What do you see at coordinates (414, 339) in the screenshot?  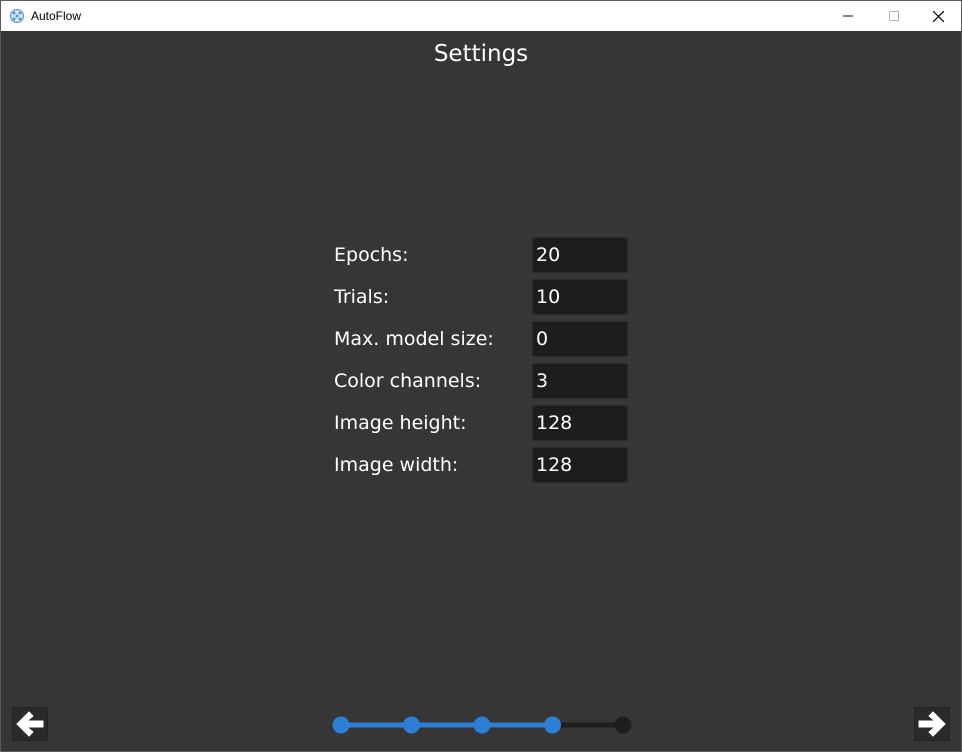 I see `max-model-size-label: Max. model size:` at bounding box center [414, 339].